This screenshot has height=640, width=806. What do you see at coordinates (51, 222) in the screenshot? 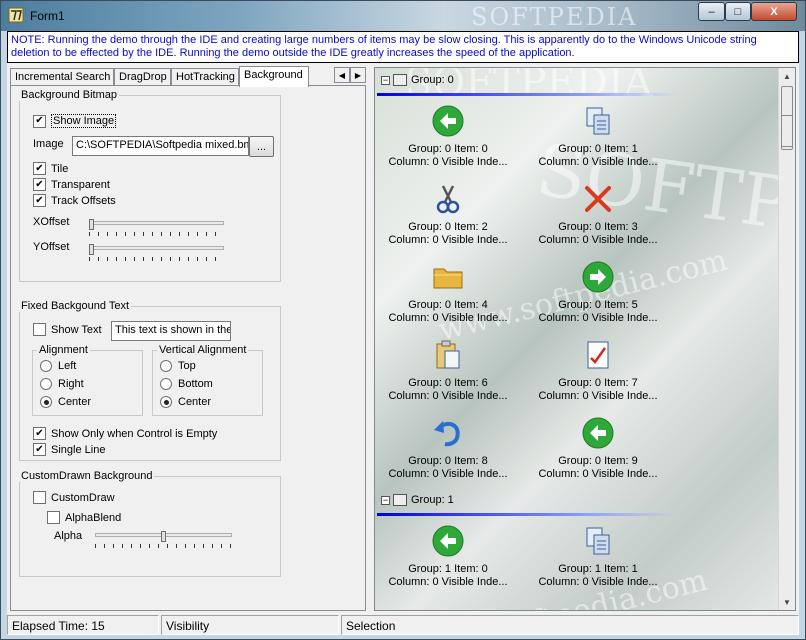
I see `xoffset-label: XOffset` at bounding box center [51, 222].